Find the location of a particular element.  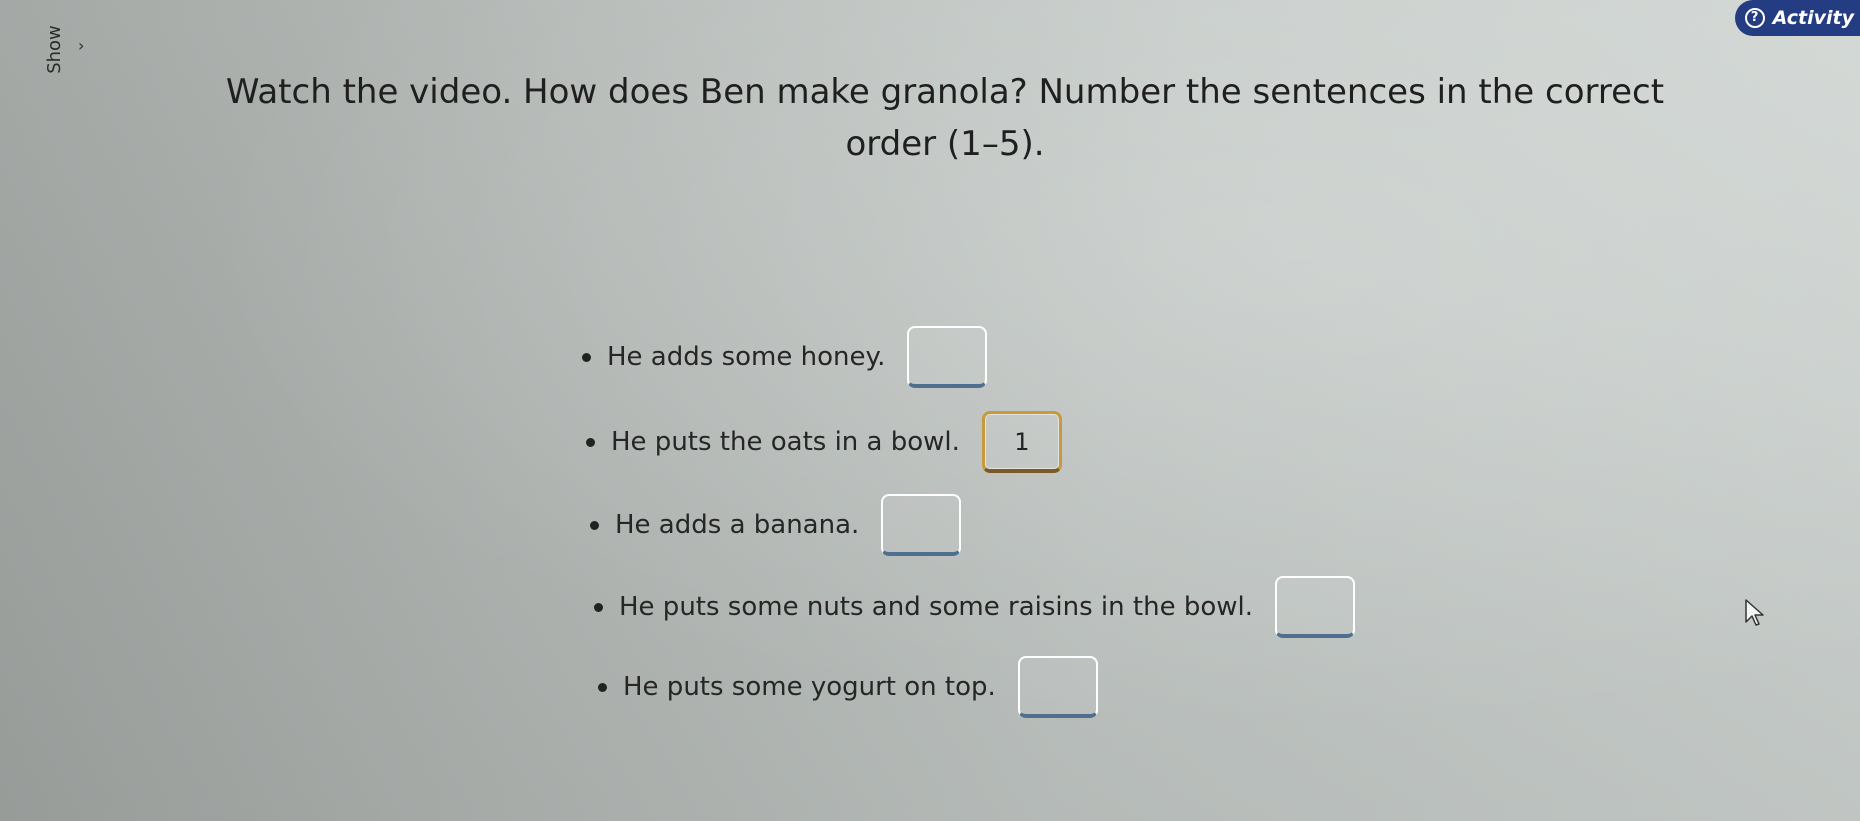

show-panel-toggle: Show is located at coordinates (54, 49).